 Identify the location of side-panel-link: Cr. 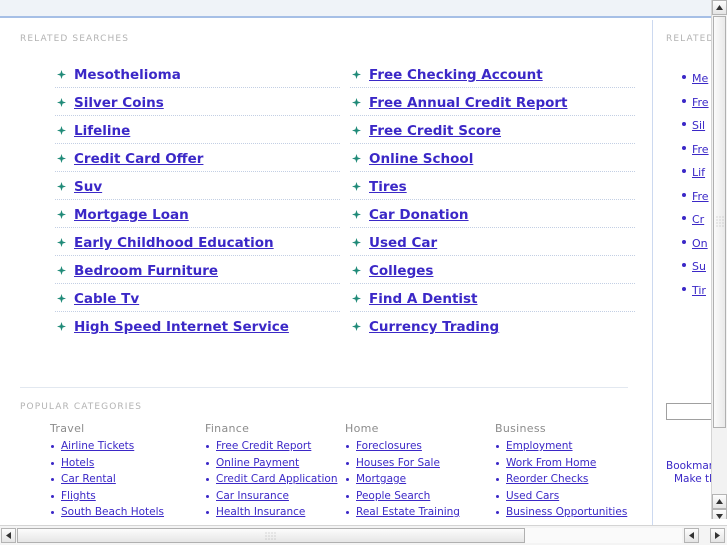
(698, 219).